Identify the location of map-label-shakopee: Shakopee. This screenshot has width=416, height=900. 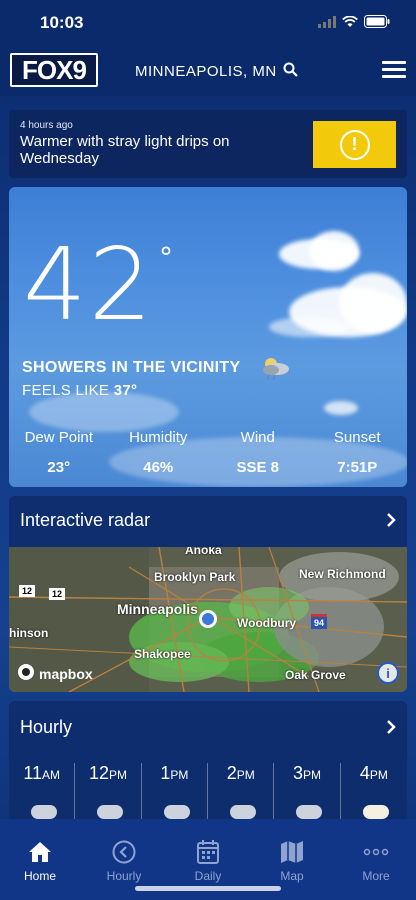
(162, 654).